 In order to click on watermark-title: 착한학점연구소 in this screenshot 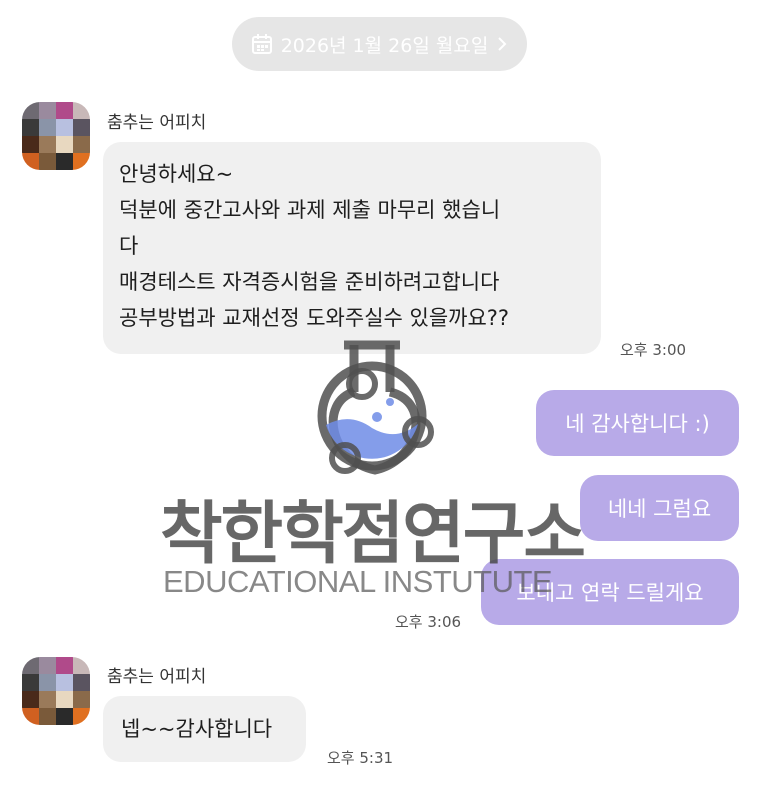, I will do `click(373, 534)`.